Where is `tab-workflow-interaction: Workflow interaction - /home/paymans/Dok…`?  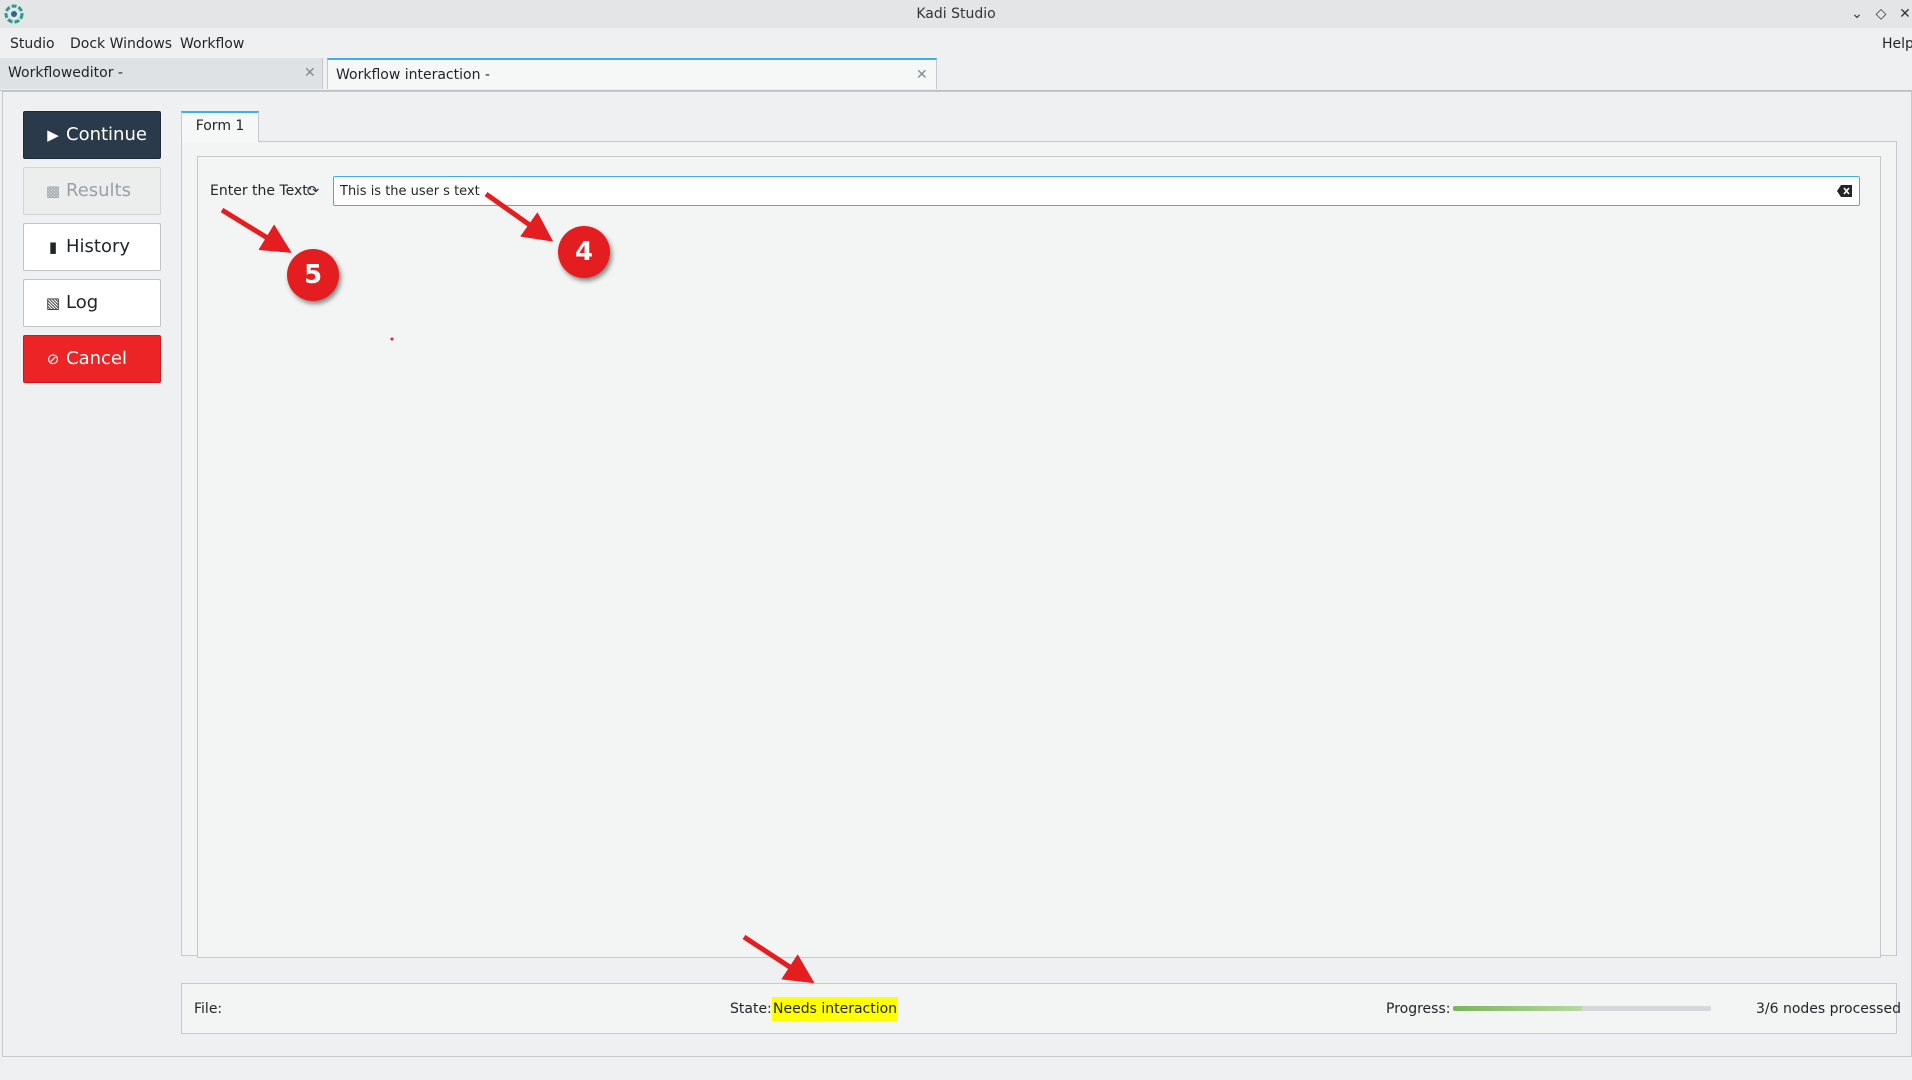 tab-workflow-interaction: Workflow interaction - /home/paymans/Dok… is located at coordinates (632, 86).